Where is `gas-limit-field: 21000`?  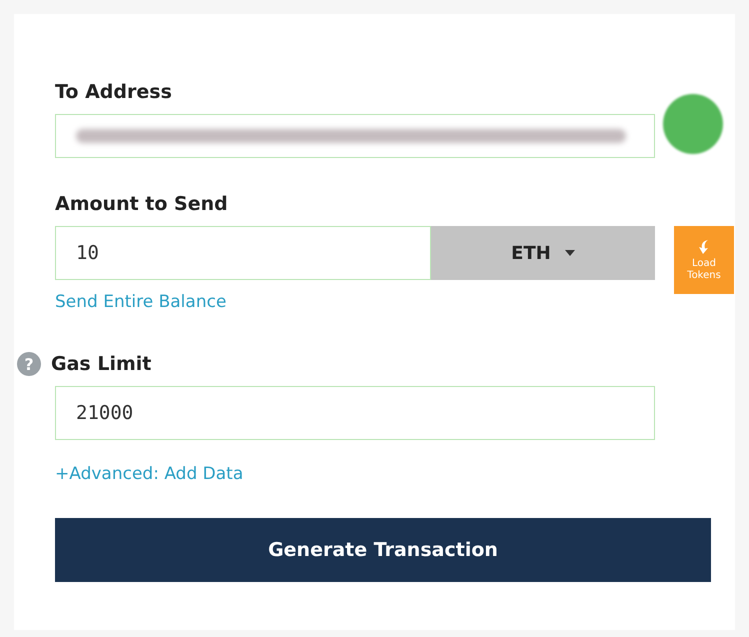 gas-limit-field: 21000 is located at coordinates (355, 413).